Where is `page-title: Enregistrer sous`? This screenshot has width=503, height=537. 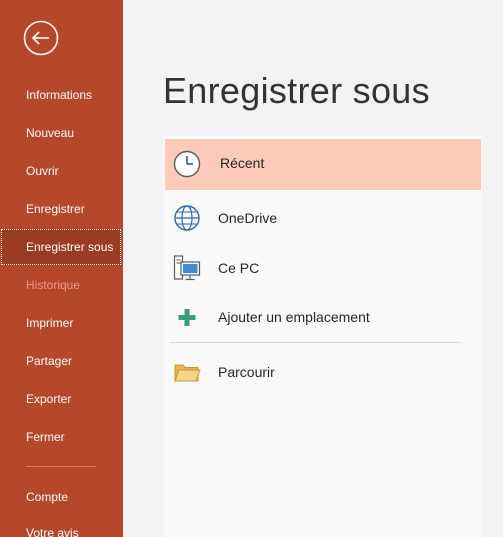 page-title: Enregistrer sous is located at coordinates (296, 90).